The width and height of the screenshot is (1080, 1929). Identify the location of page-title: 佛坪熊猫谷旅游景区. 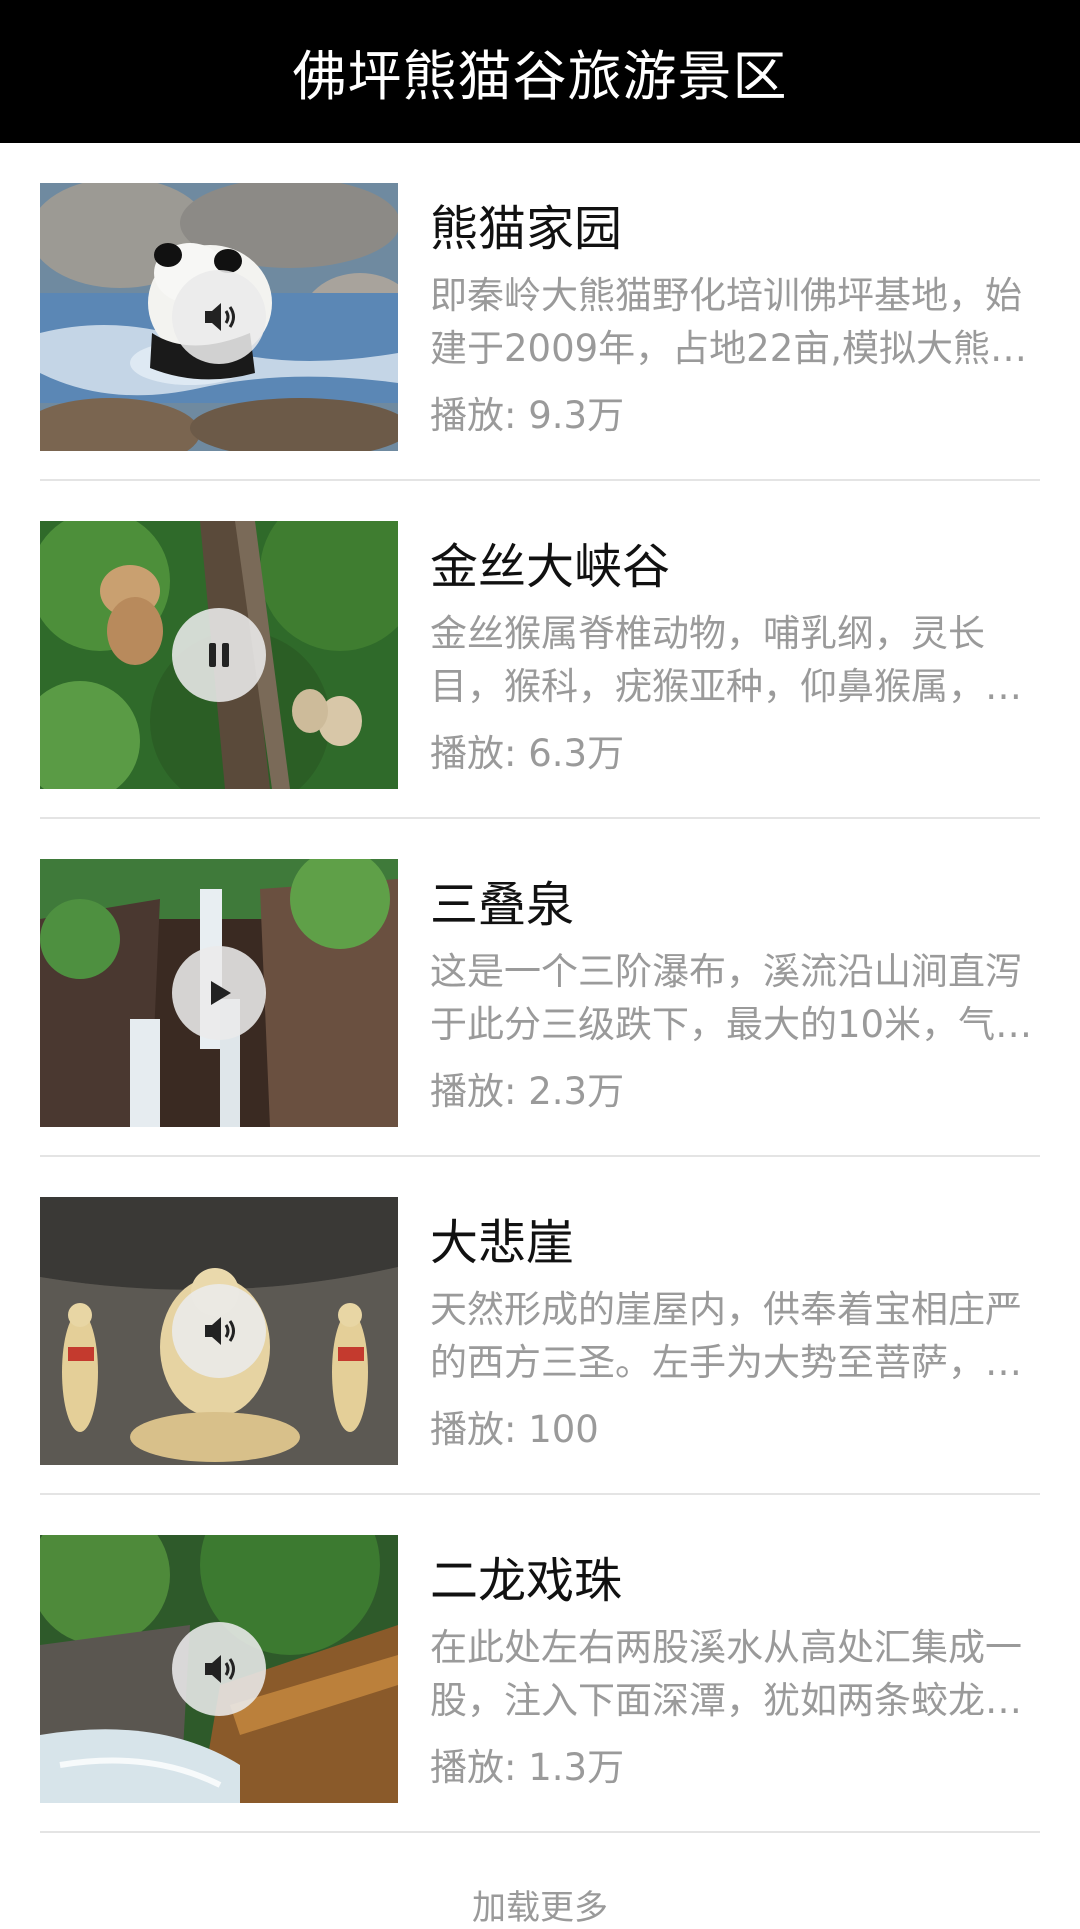
(540, 76).